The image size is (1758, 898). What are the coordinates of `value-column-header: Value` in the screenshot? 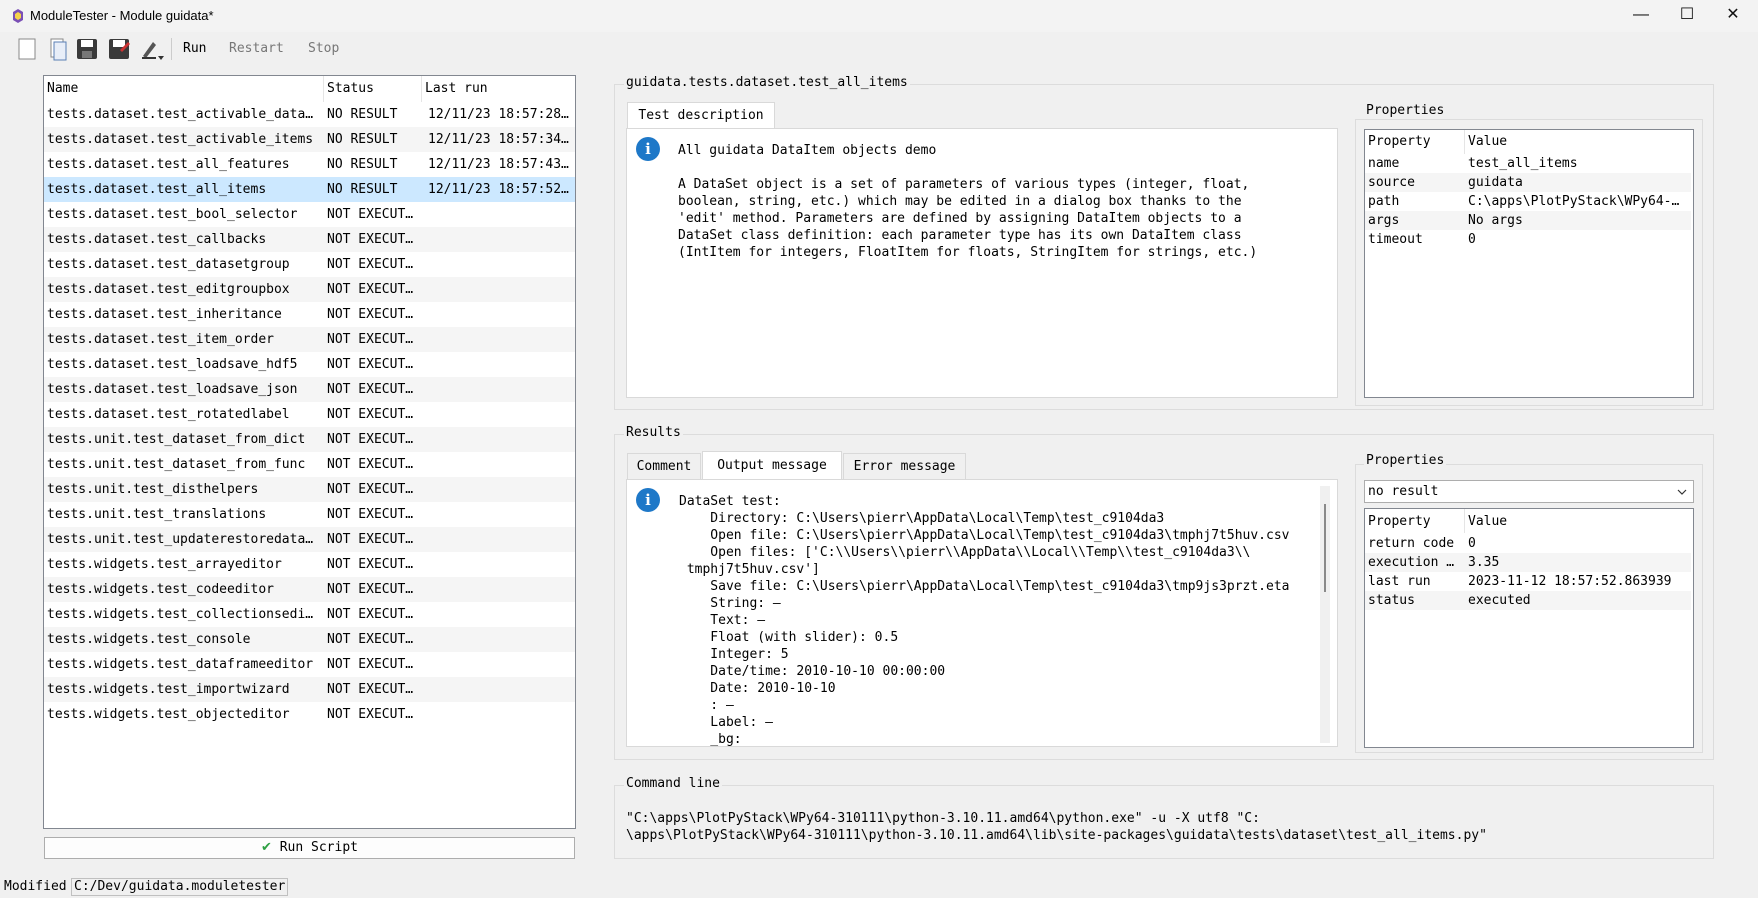 It's located at (1488, 141).